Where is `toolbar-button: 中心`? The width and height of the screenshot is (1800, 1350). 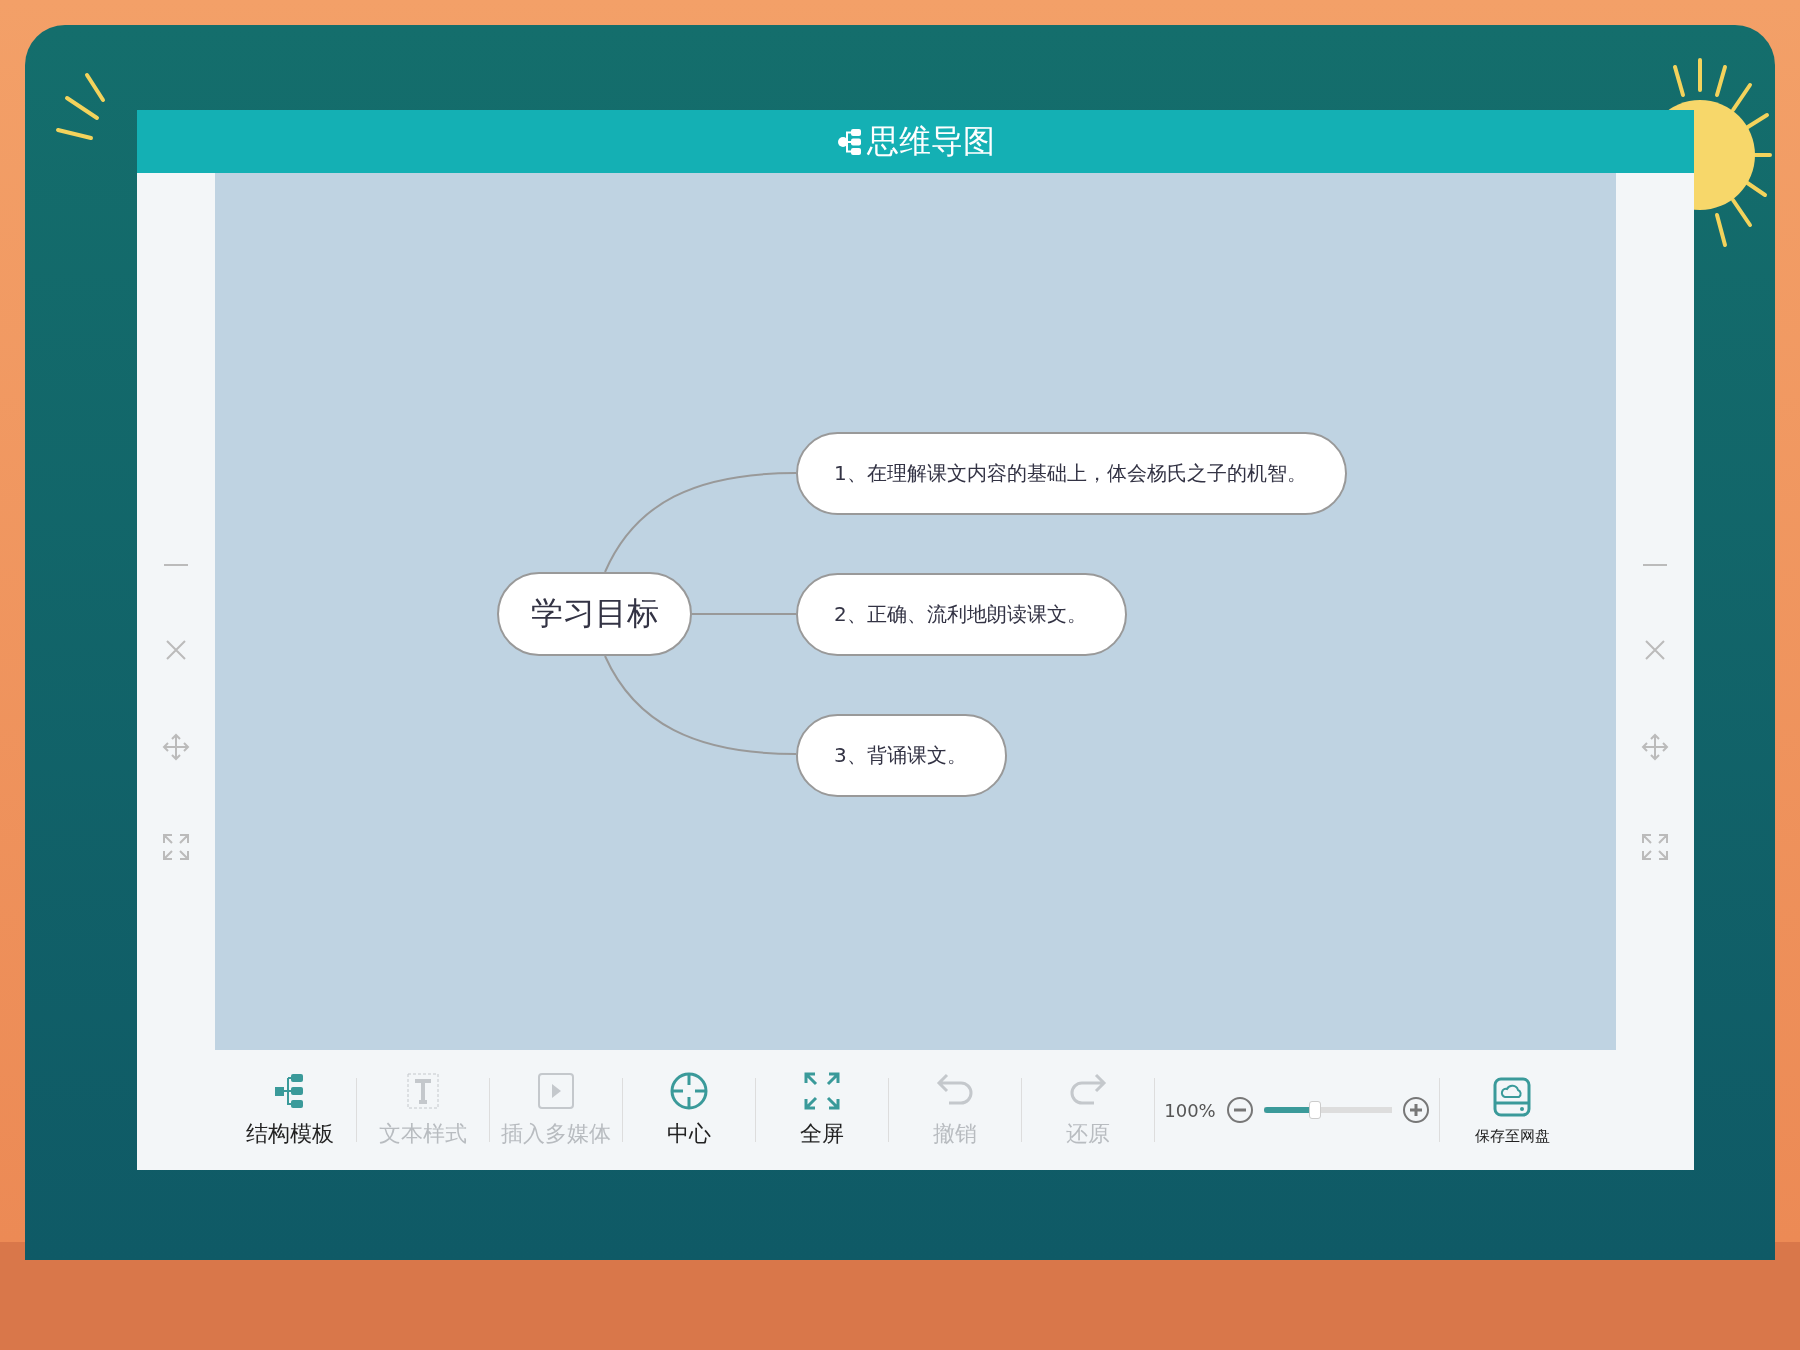 toolbar-button: 中心 is located at coordinates (689, 1110).